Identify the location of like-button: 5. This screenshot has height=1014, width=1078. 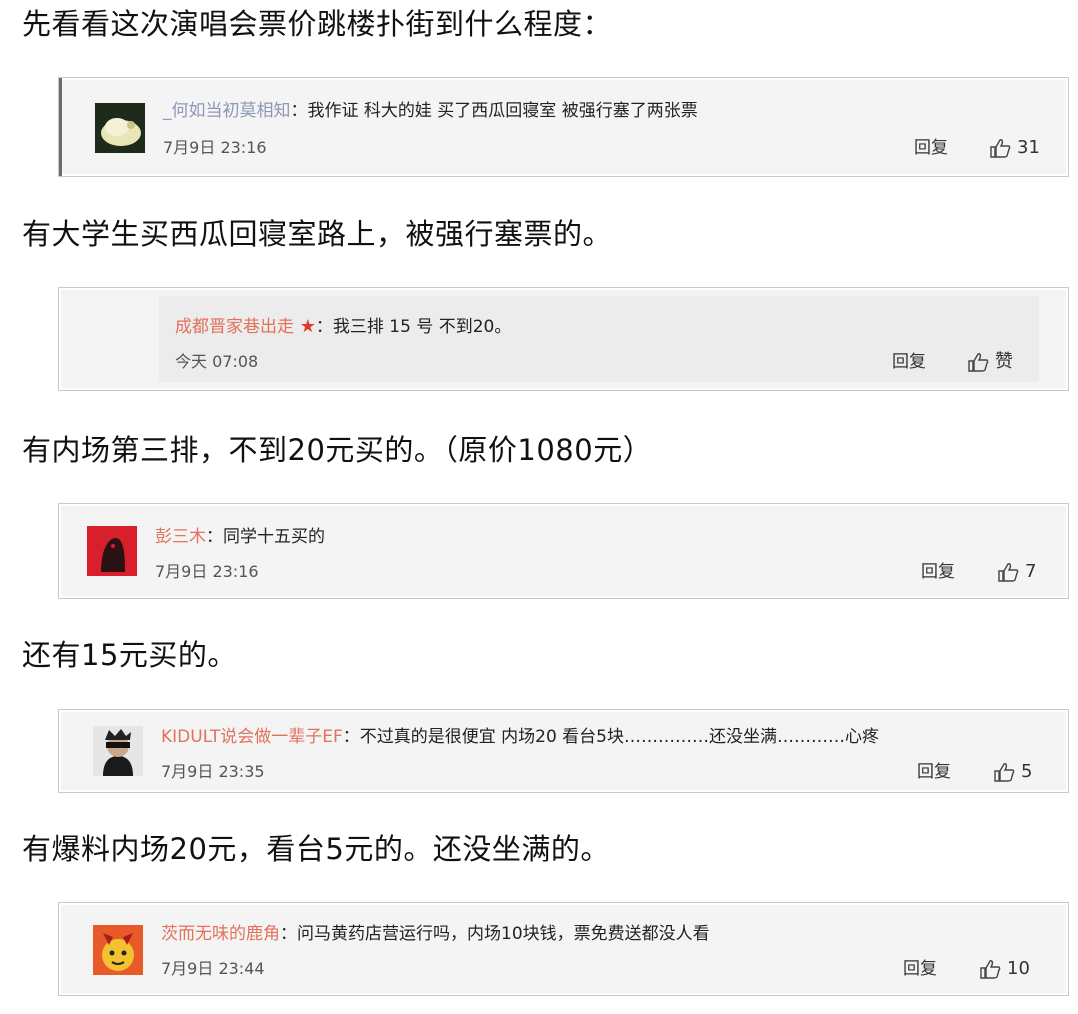
(1012, 772).